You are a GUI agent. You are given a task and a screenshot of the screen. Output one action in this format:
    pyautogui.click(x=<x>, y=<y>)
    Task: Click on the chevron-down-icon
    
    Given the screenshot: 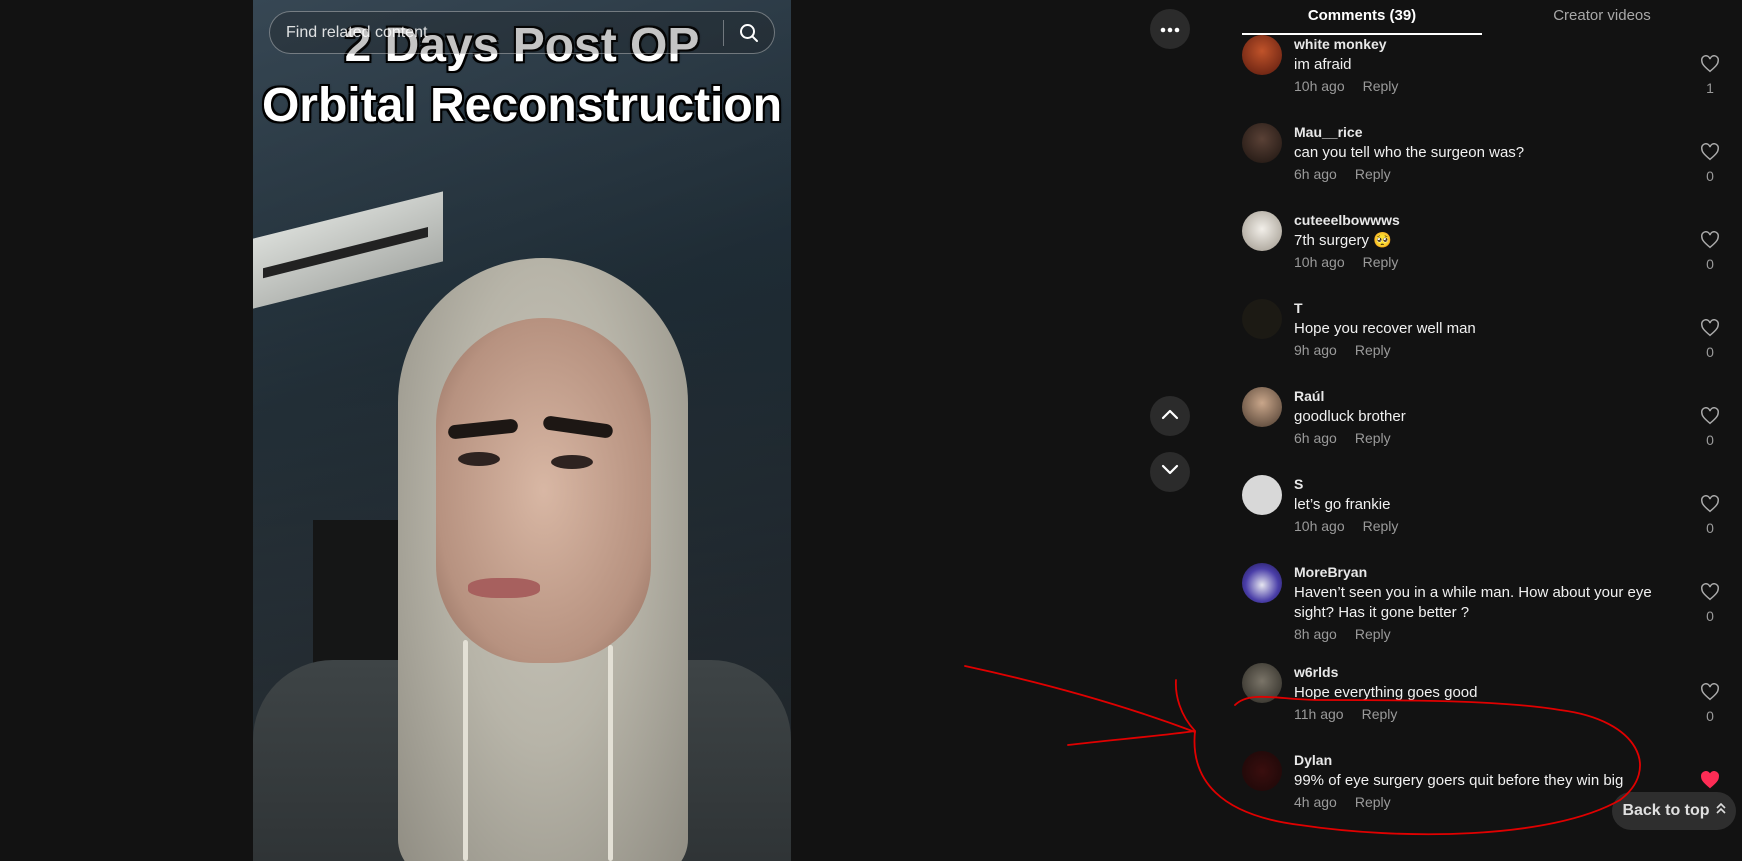 What is the action you would take?
    pyautogui.click(x=1170, y=472)
    